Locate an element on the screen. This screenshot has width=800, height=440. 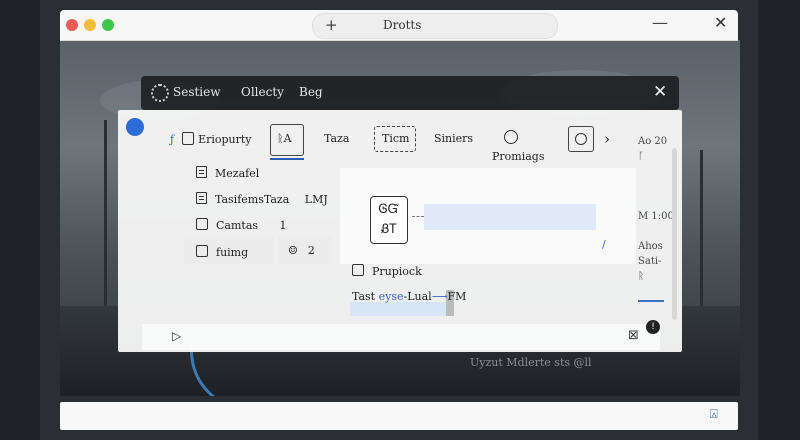
menu-item-sestiew: Sestiew is located at coordinates (197, 92).